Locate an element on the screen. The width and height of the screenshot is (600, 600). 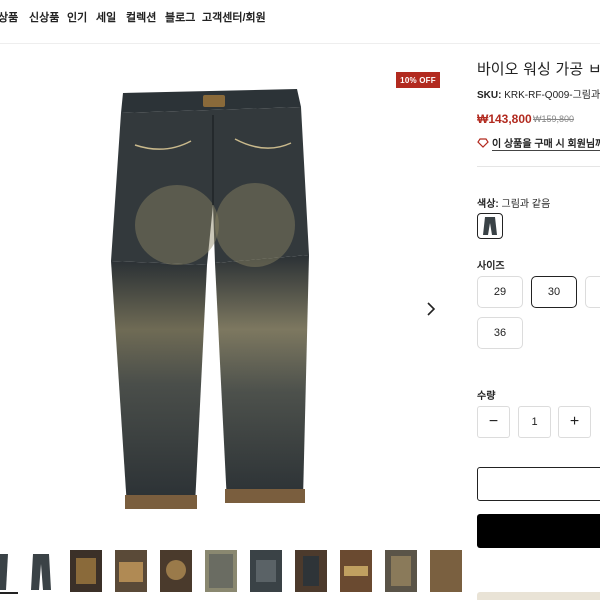
chevron-right-icon is located at coordinates (431, 309).